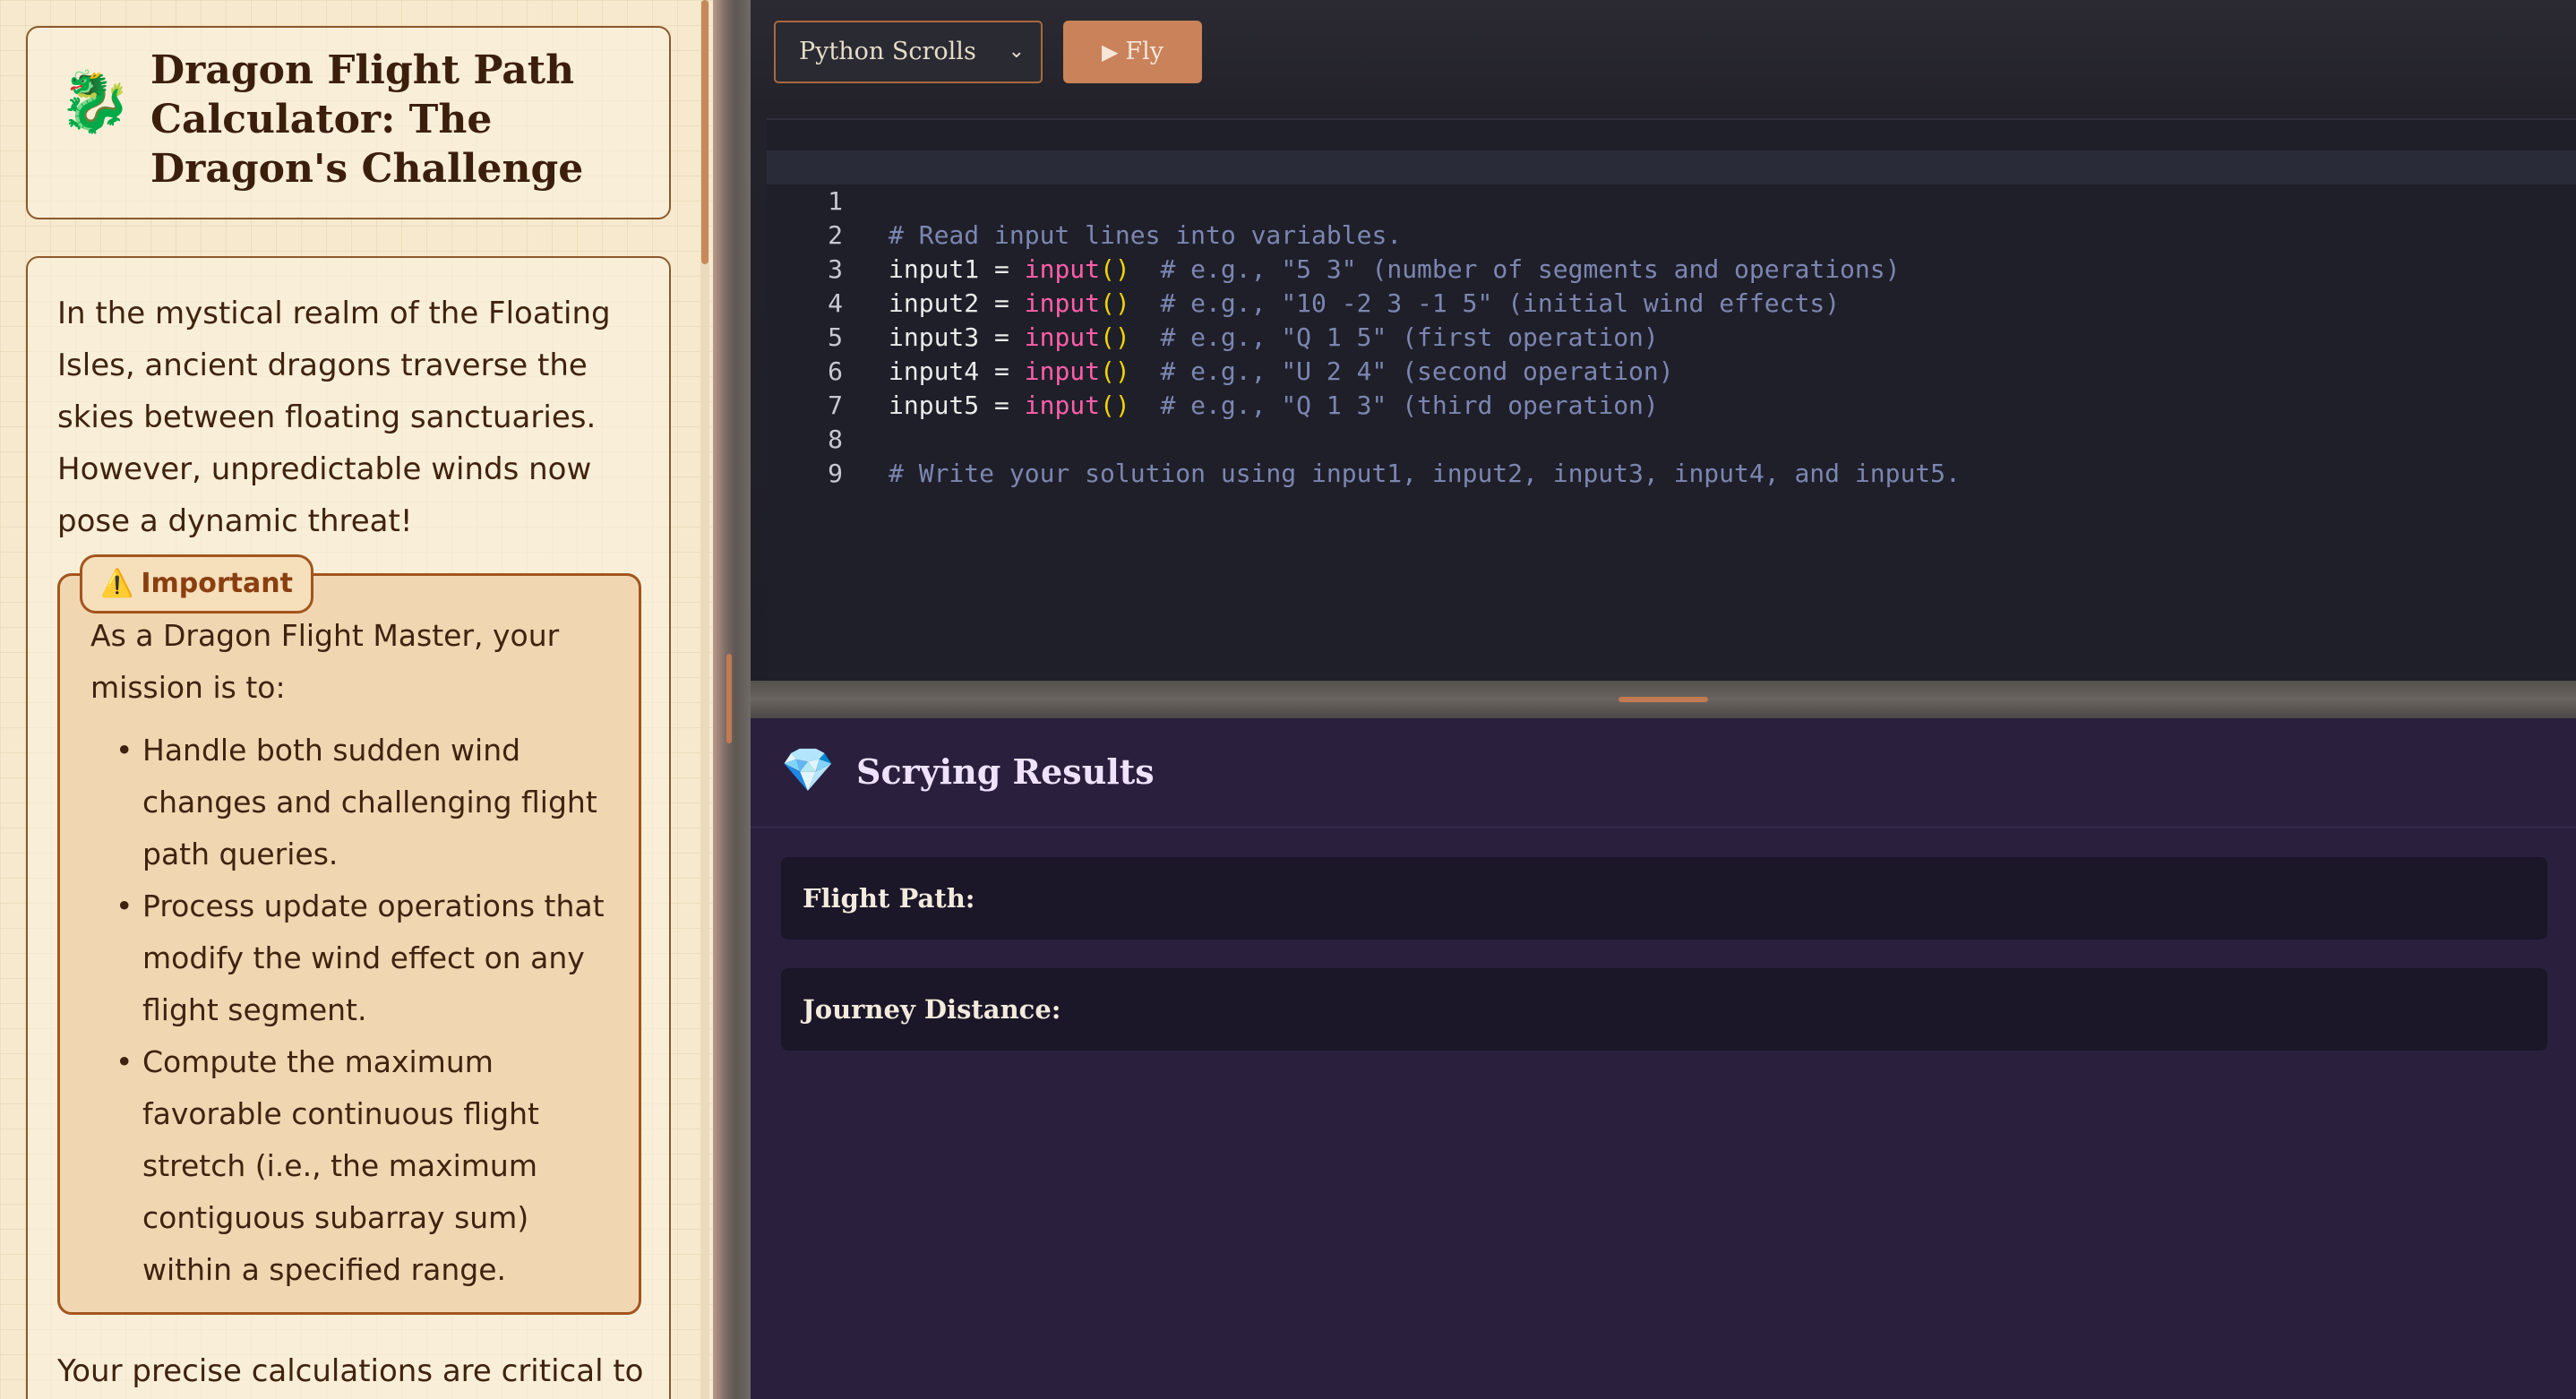 This screenshot has width=2576, height=1399. I want to click on warning-icon: ⚠️, so click(117, 583).